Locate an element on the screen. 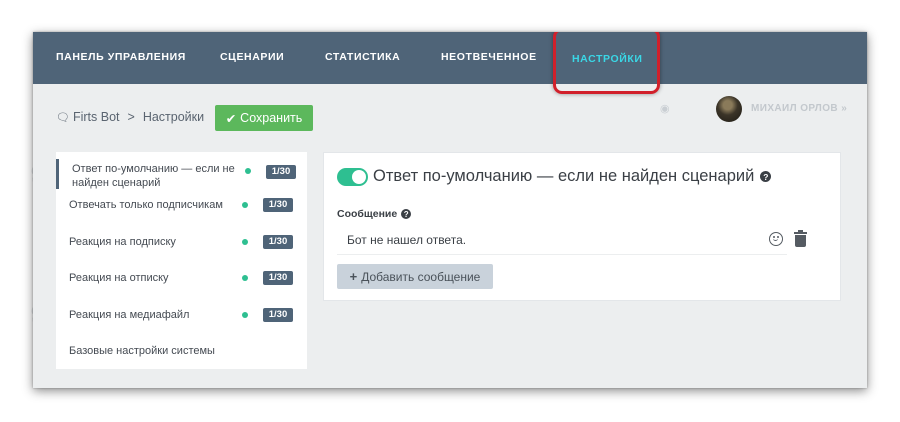 The width and height of the screenshot is (900, 422). sidebar-item-on-subscribe: Реакция на подписку 1/30 is located at coordinates (181, 242).